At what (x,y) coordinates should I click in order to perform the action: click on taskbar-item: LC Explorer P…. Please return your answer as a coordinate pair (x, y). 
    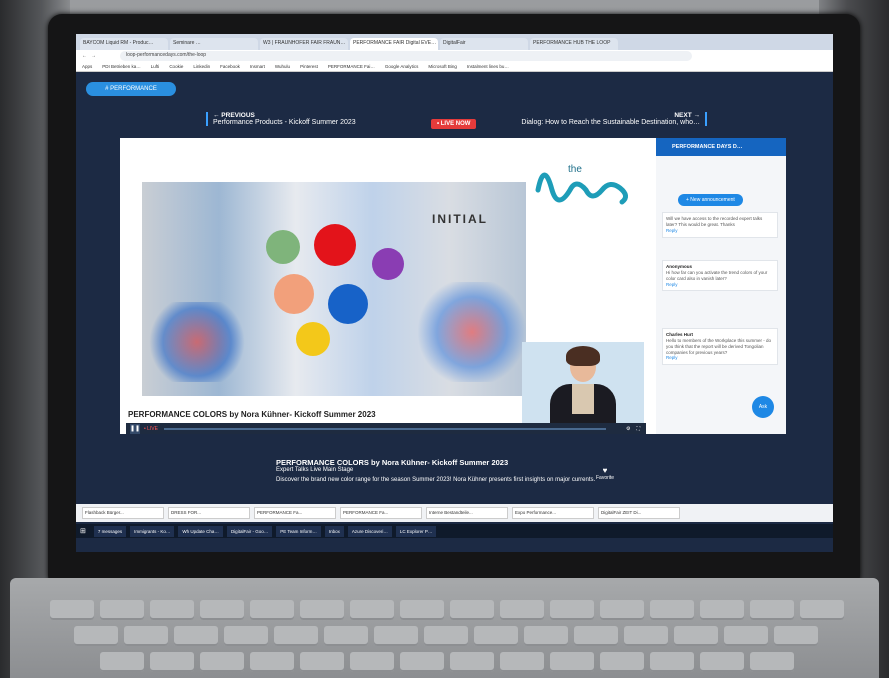
    Looking at the image, I should click on (416, 531).